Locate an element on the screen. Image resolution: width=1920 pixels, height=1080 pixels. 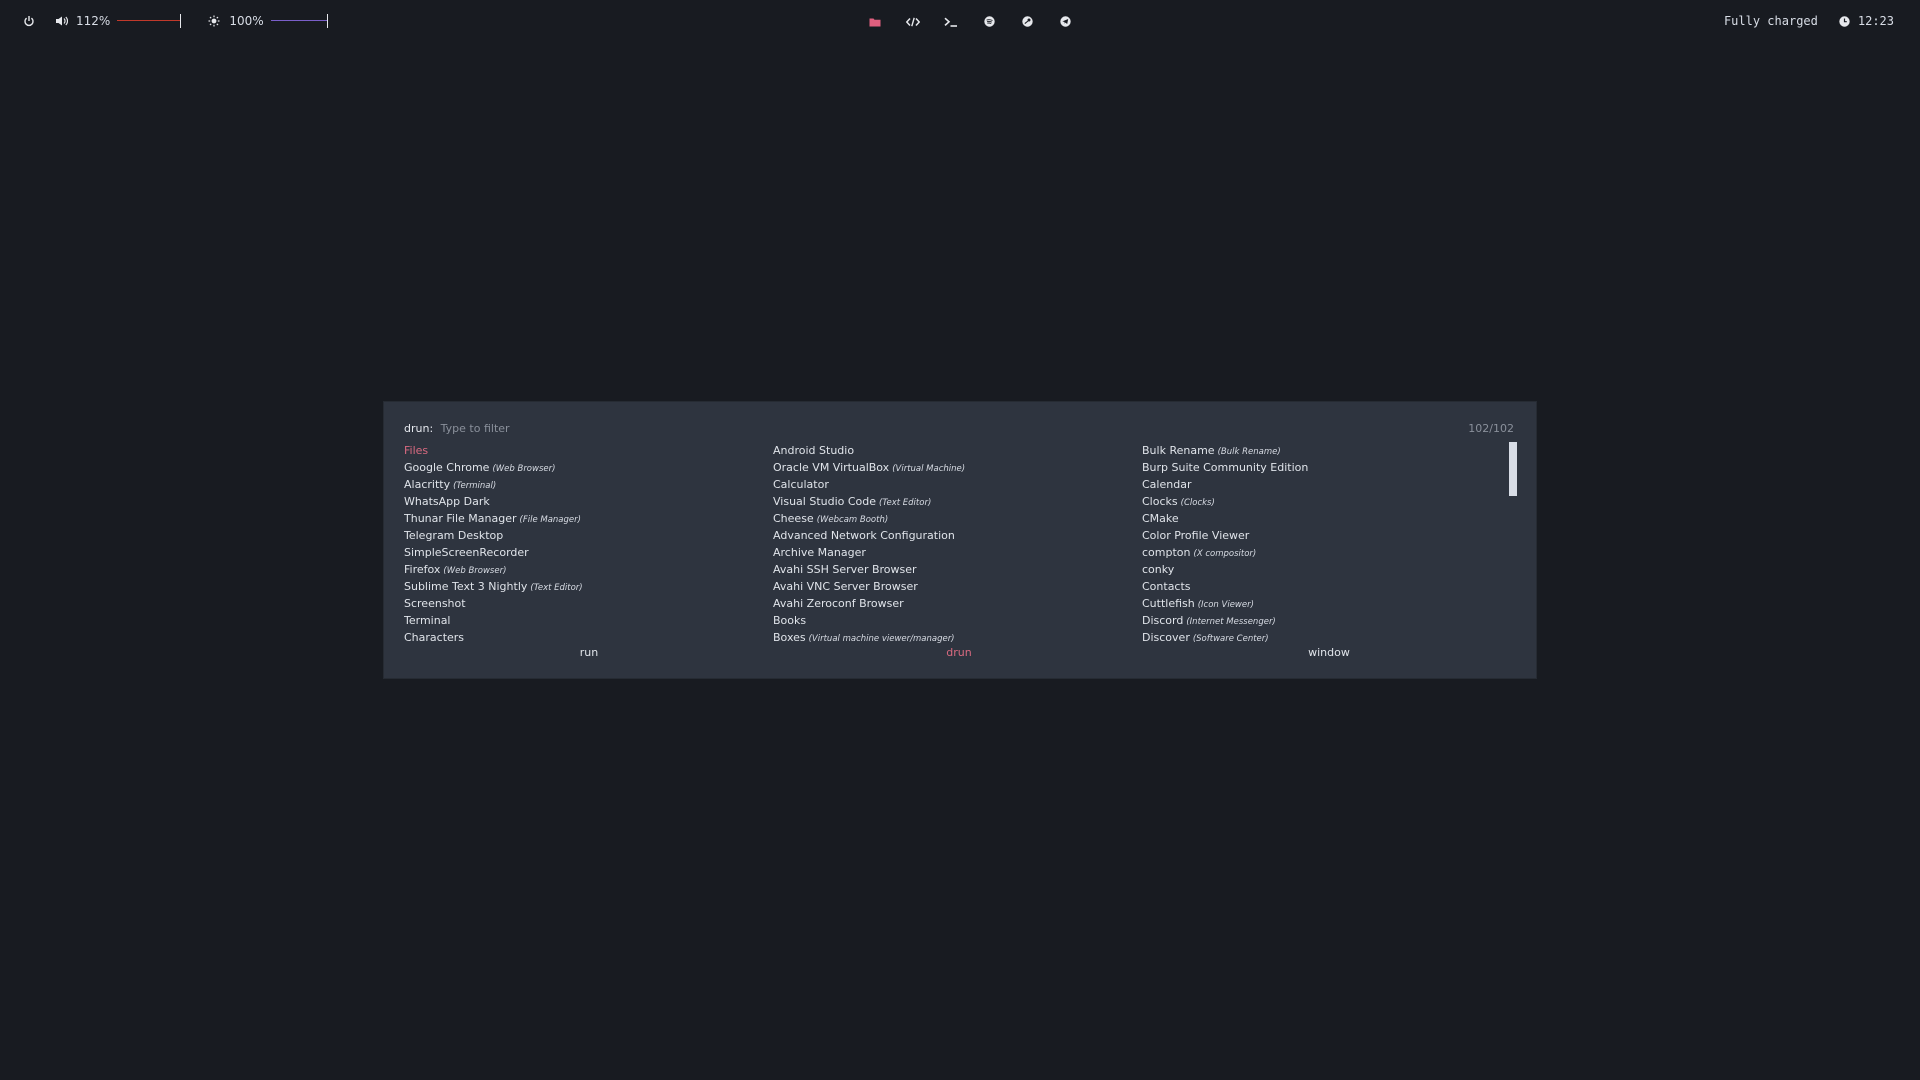
workspace-terminal is located at coordinates (951, 21).